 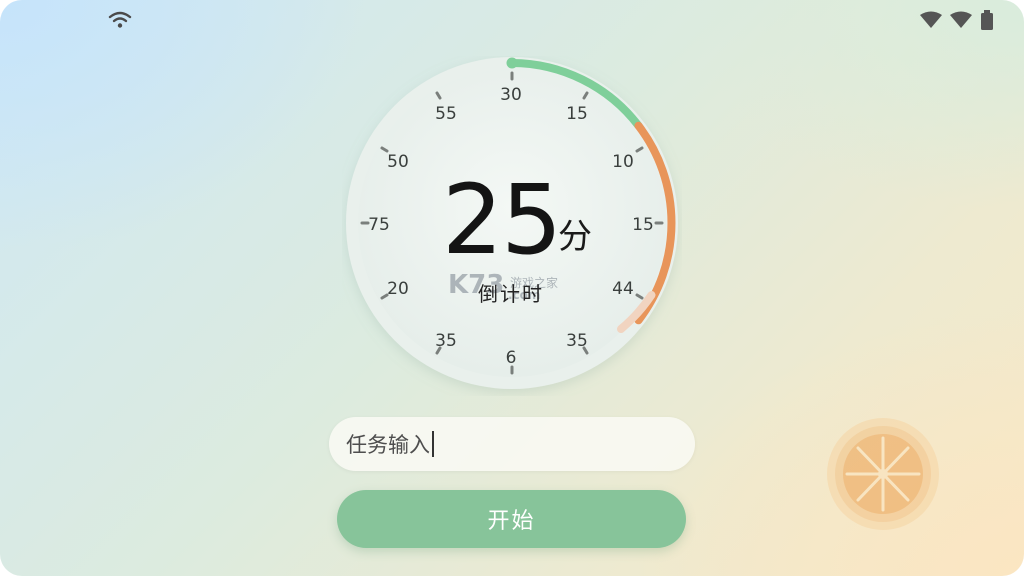 I want to click on dial-label: 50, so click(x=398, y=162).